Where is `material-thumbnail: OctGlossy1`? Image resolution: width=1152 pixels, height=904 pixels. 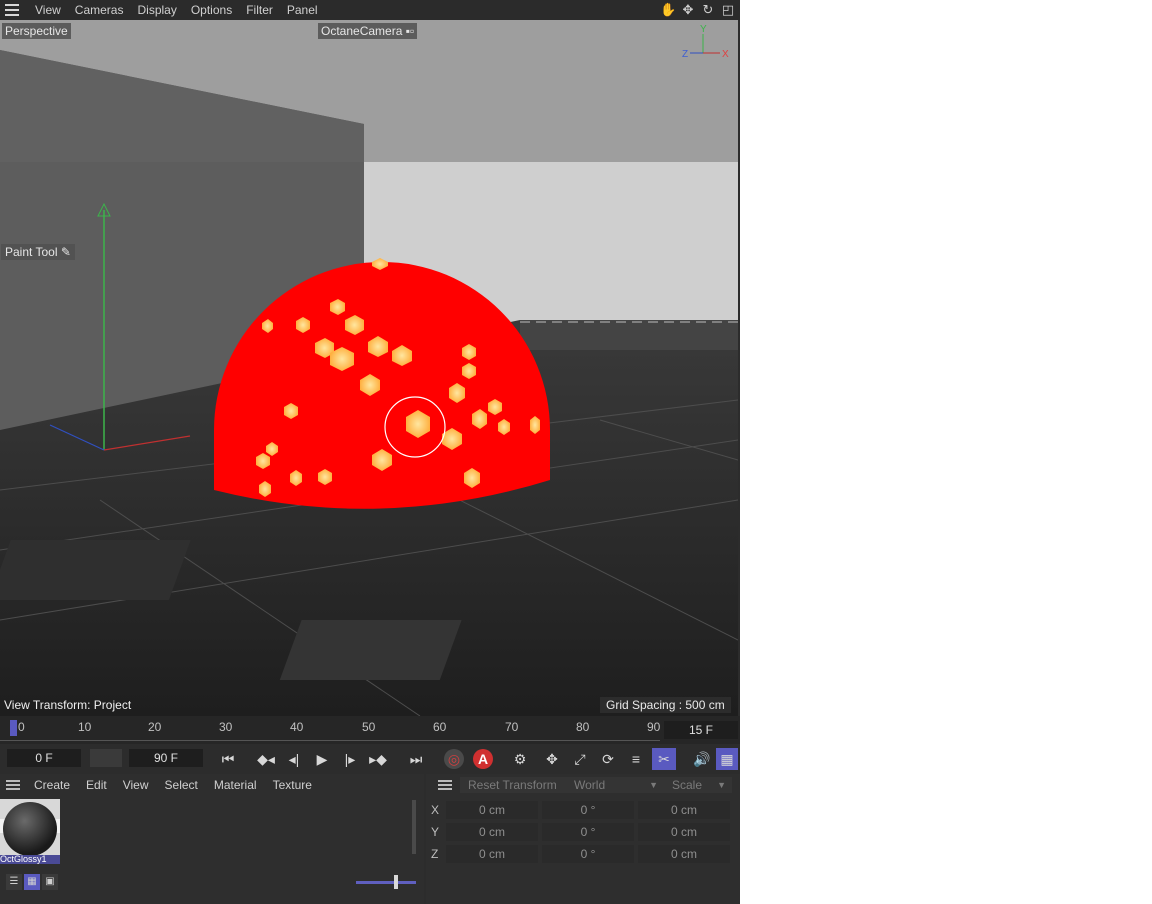 material-thumbnail: OctGlossy1 is located at coordinates (30, 831).